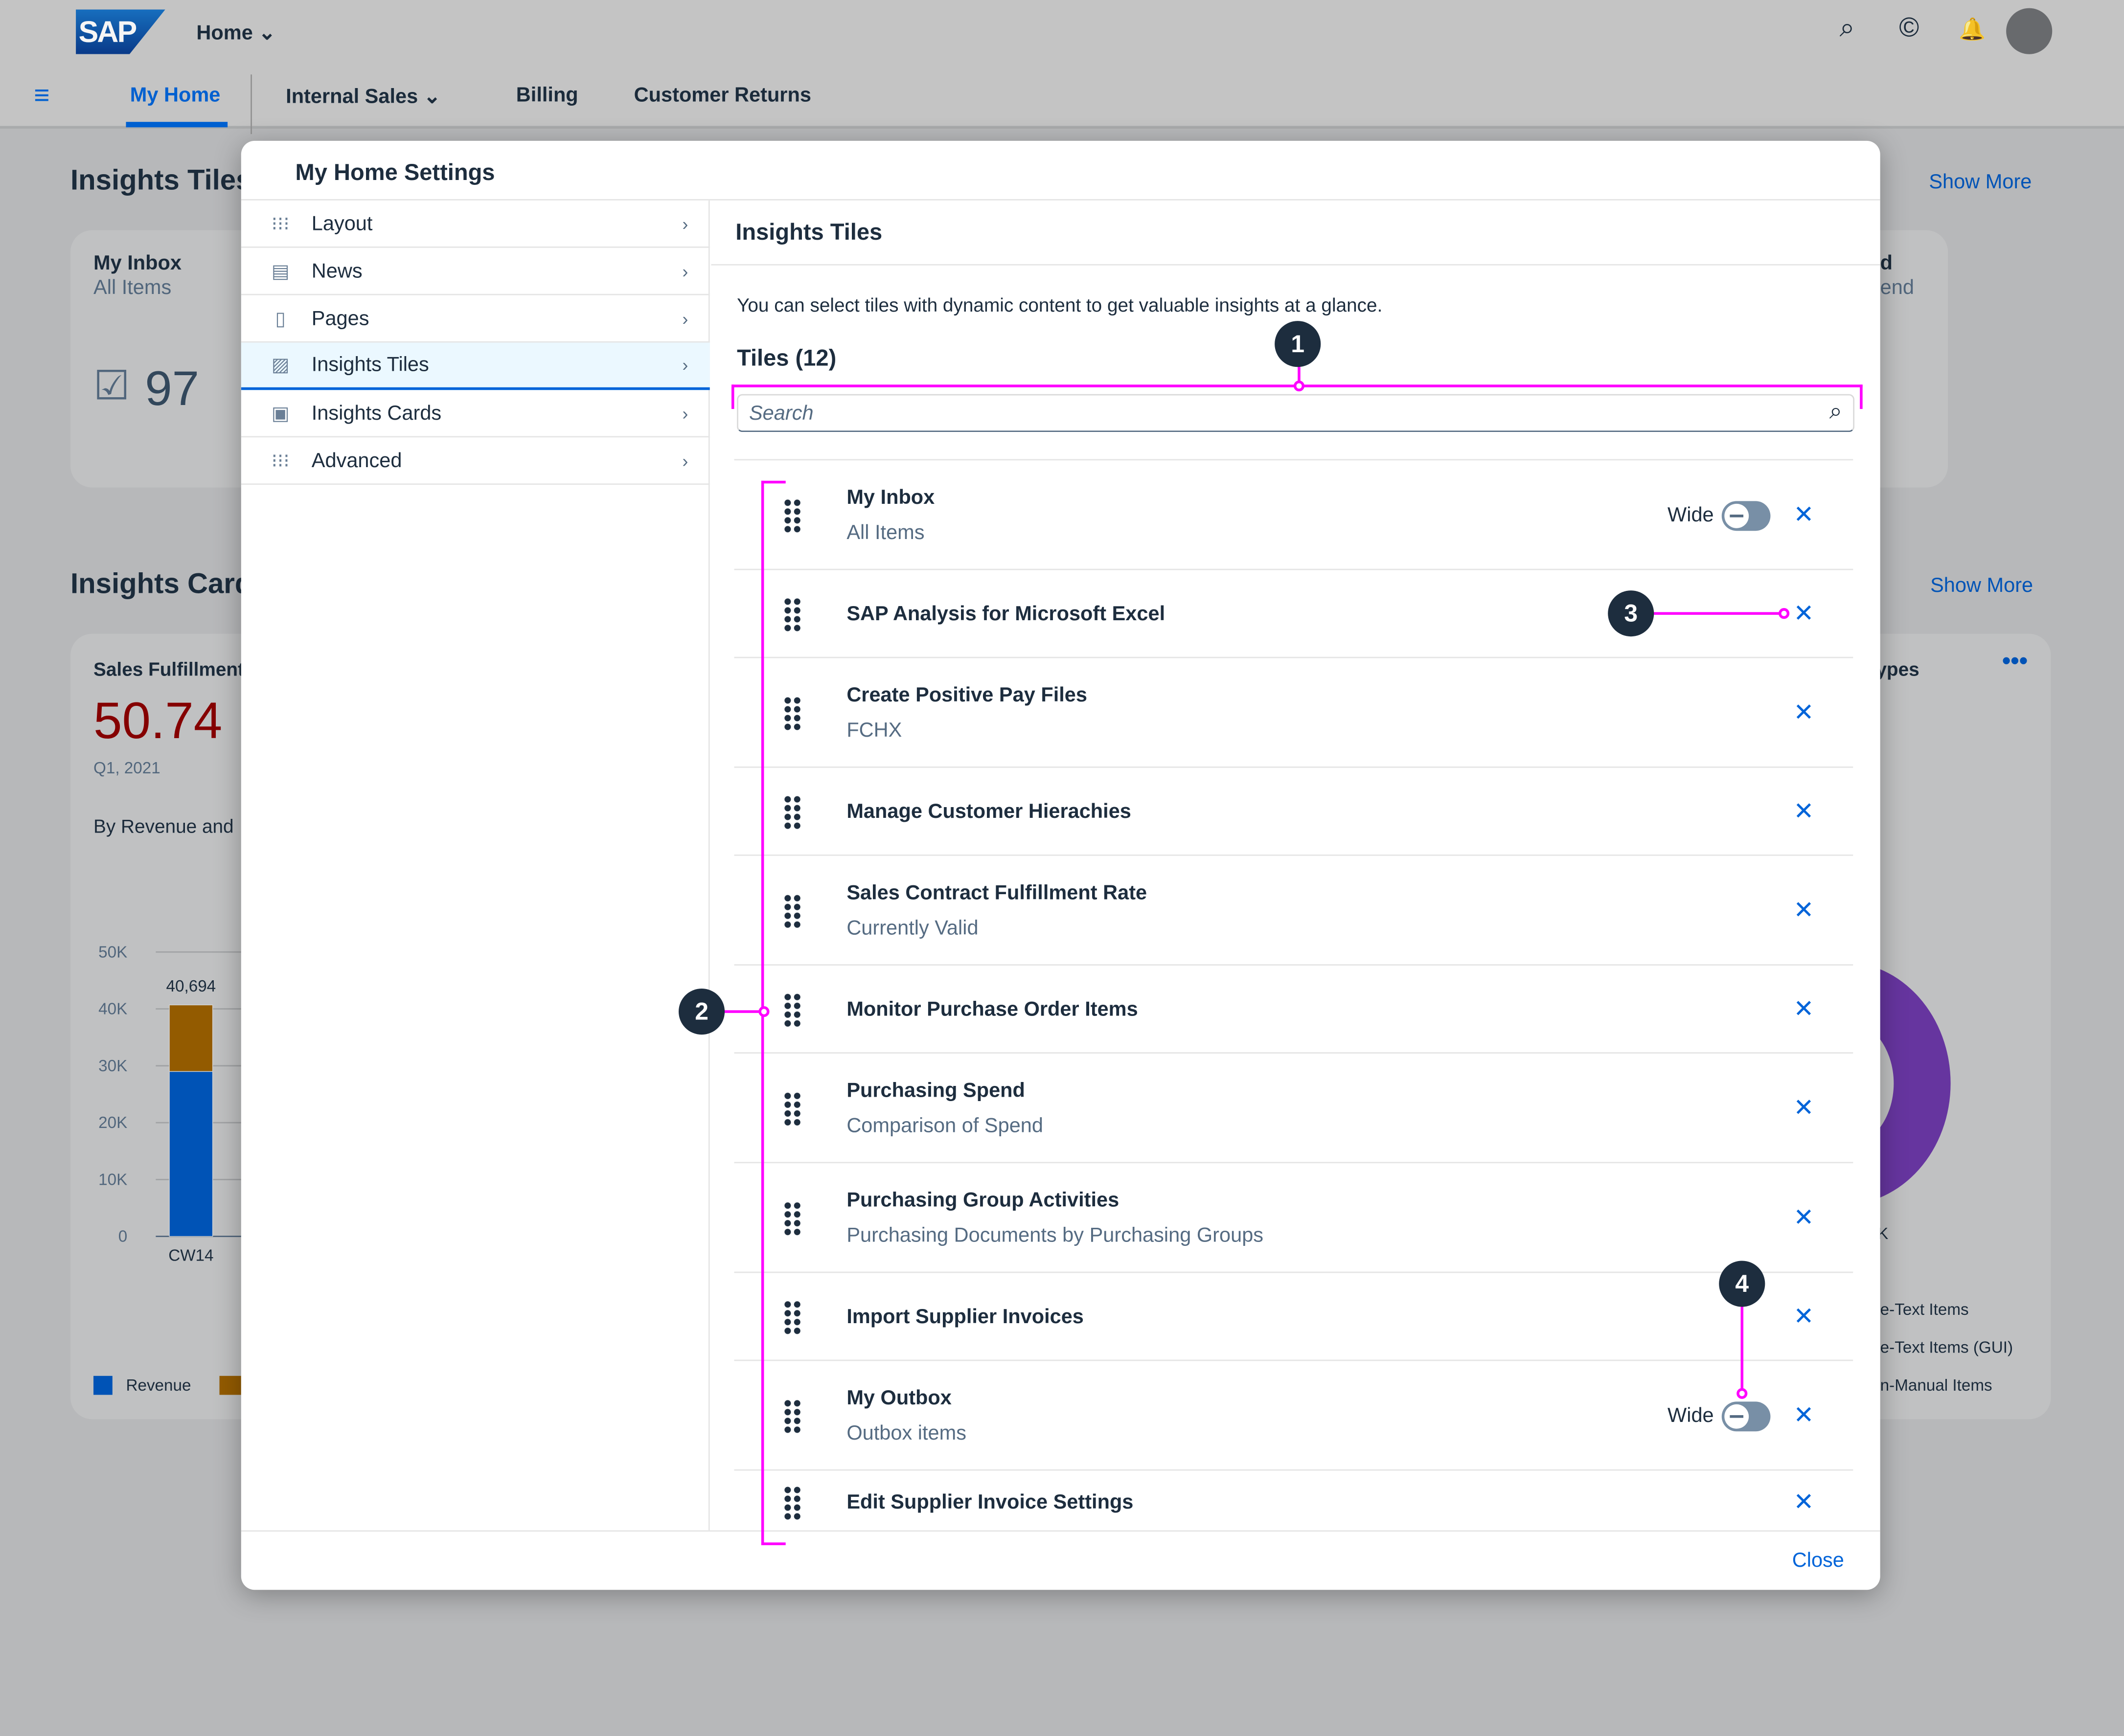 The width and height of the screenshot is (2124, 1736). I want to click on cards-icon: ▣, so click(280, 412).